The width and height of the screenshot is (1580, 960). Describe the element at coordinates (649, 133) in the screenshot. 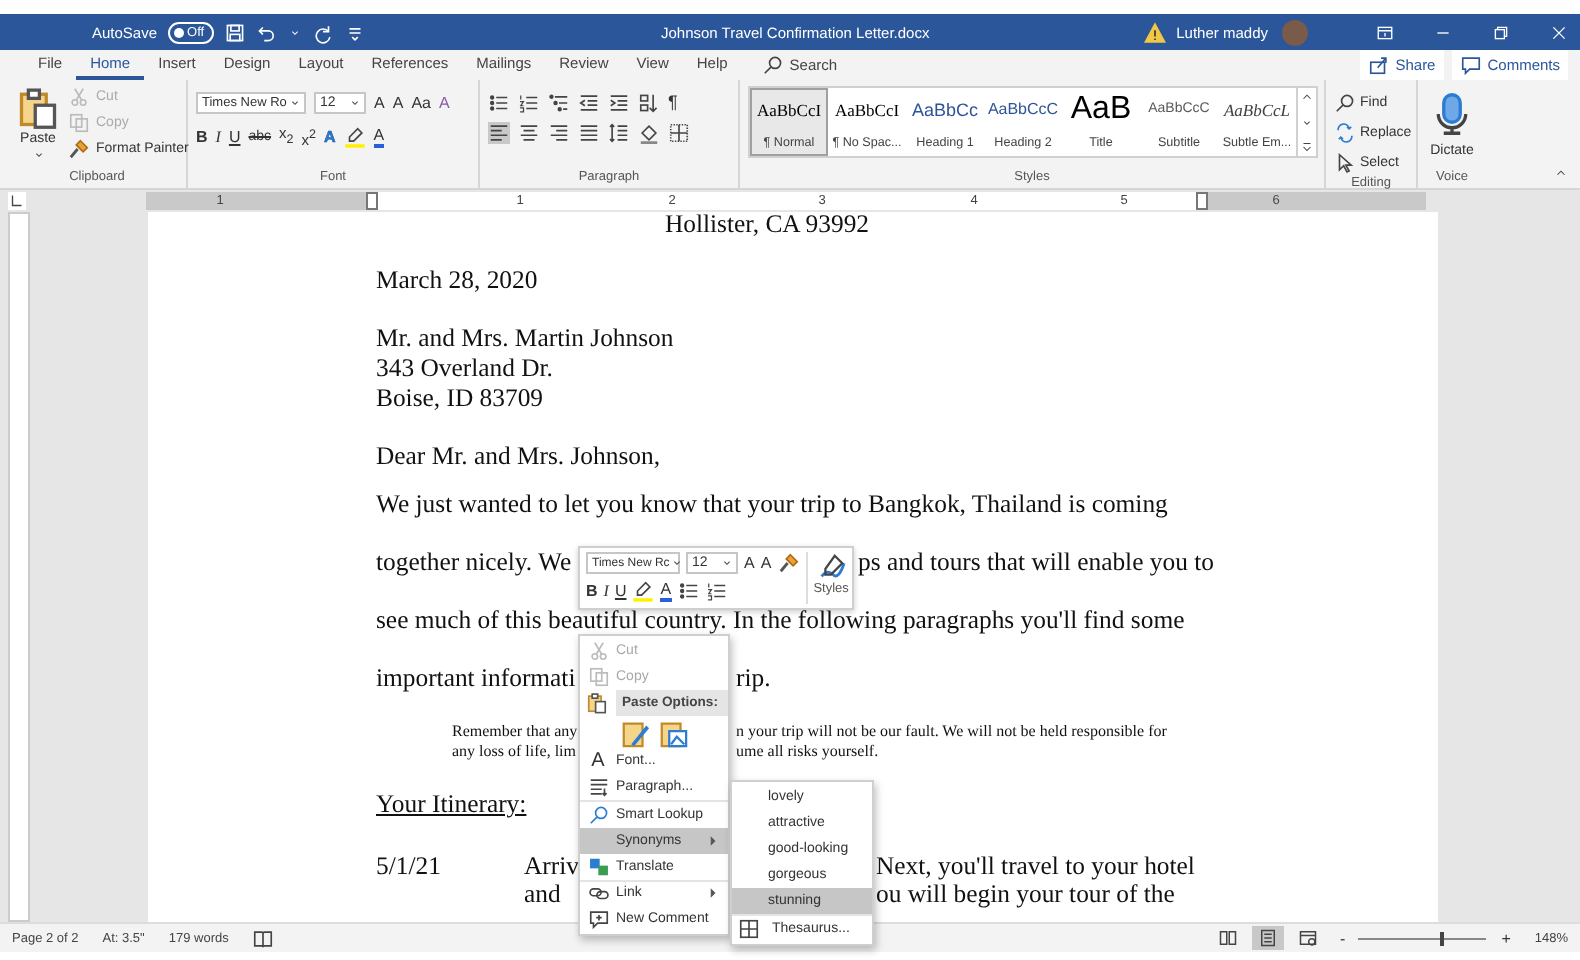

I see `paint-bucket-icon` at that location.